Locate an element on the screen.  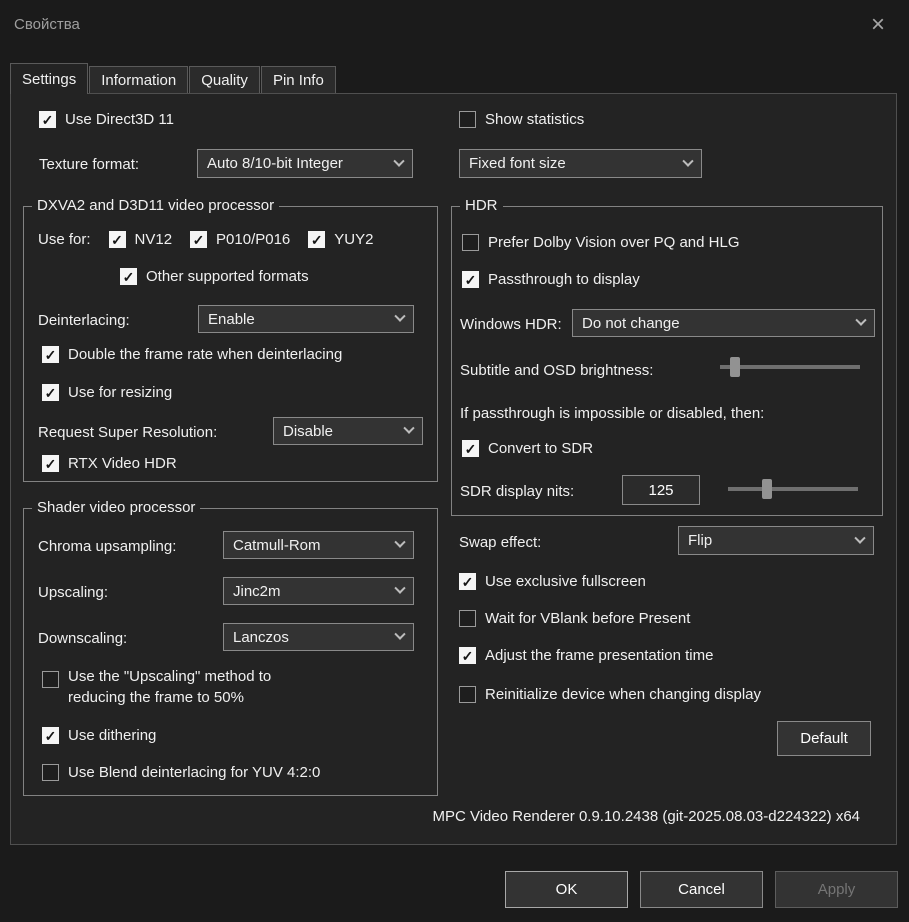
windows-hdr-dropdown: Do not change is located at coordinates (723, 323).